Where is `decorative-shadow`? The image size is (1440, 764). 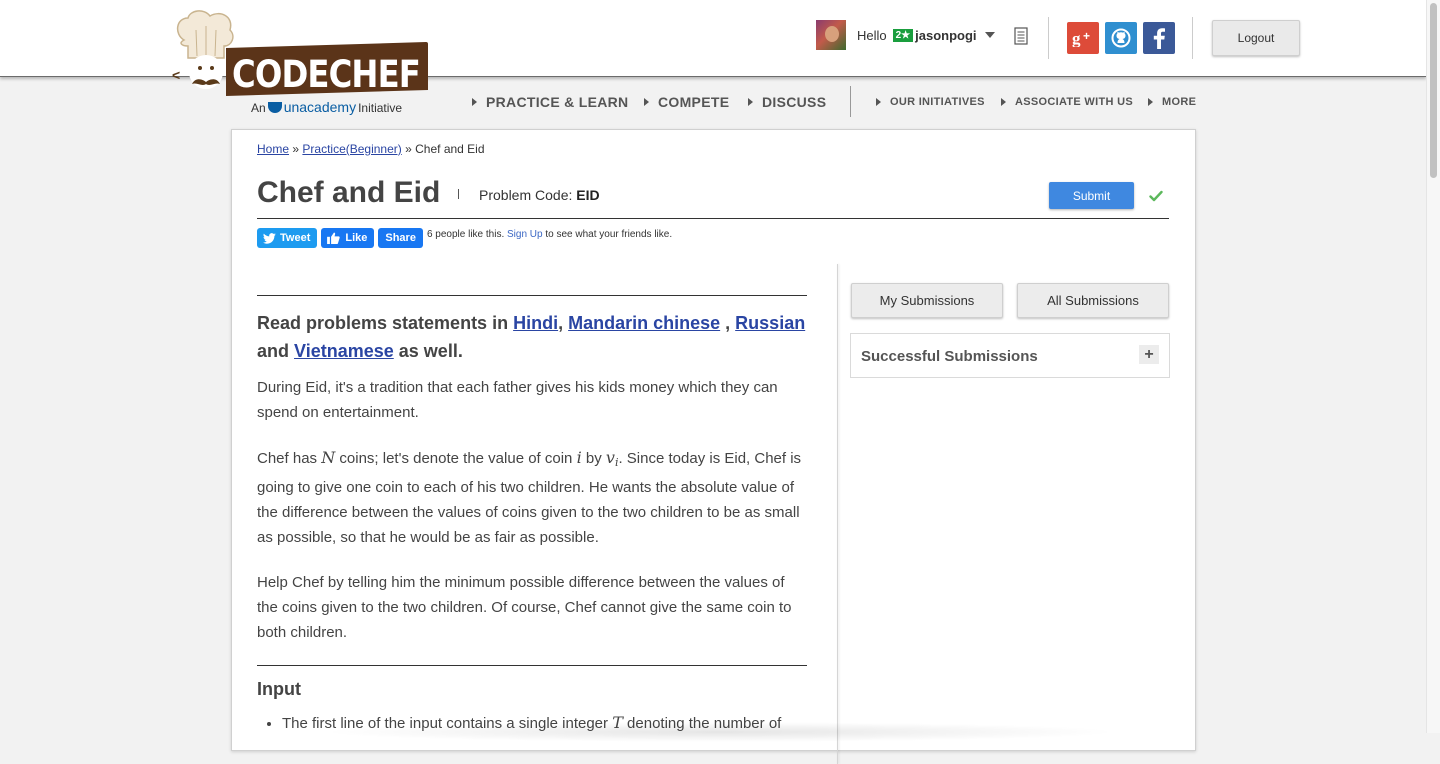 decorative-shadow is located at coordinates (720, 732).